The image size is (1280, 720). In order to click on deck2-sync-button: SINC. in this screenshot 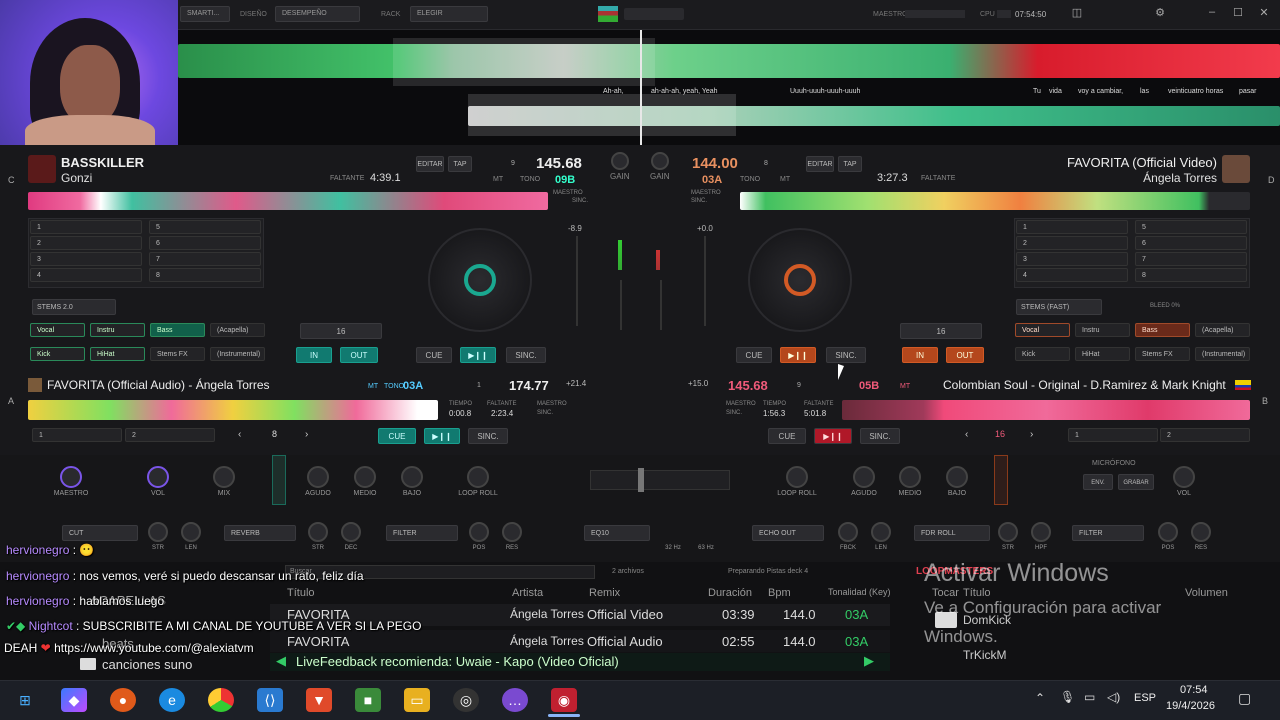, I will do `click(846, 355)`.